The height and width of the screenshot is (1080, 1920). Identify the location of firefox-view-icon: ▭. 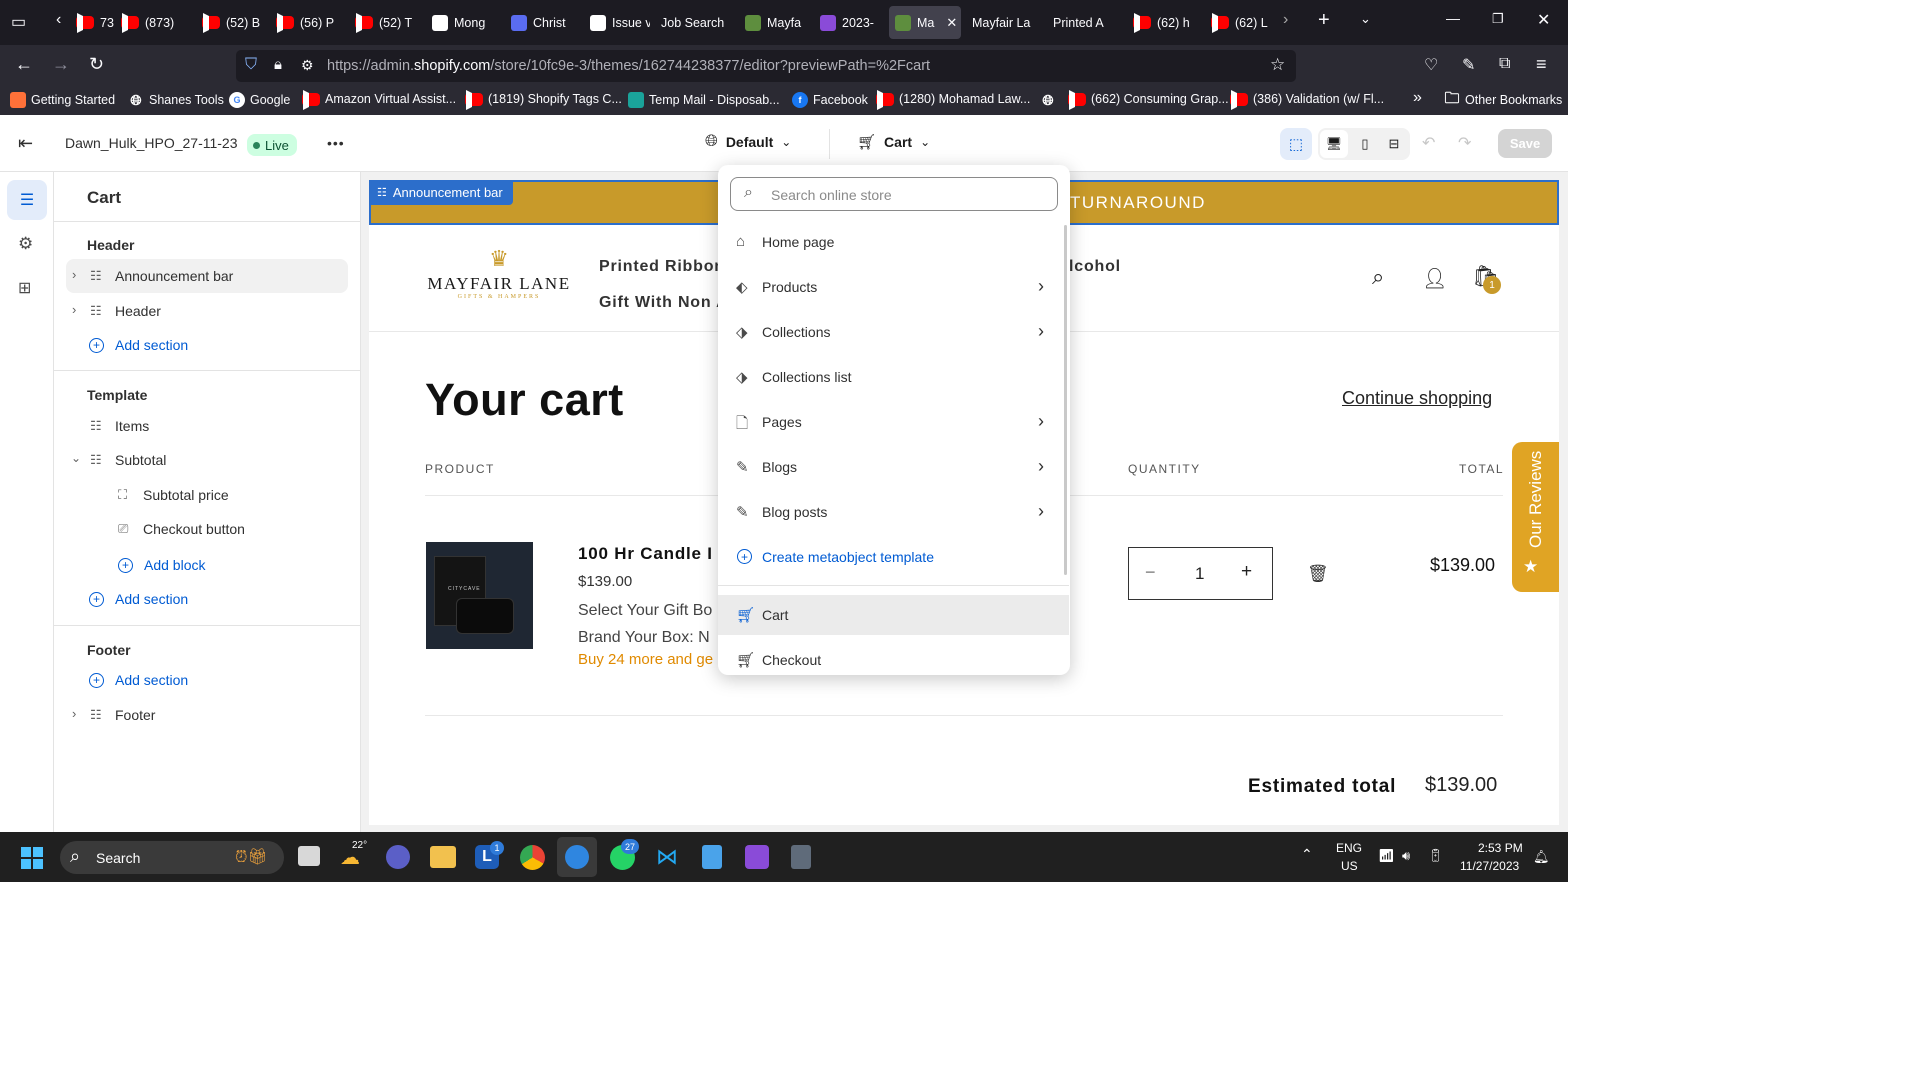
(18, 22).